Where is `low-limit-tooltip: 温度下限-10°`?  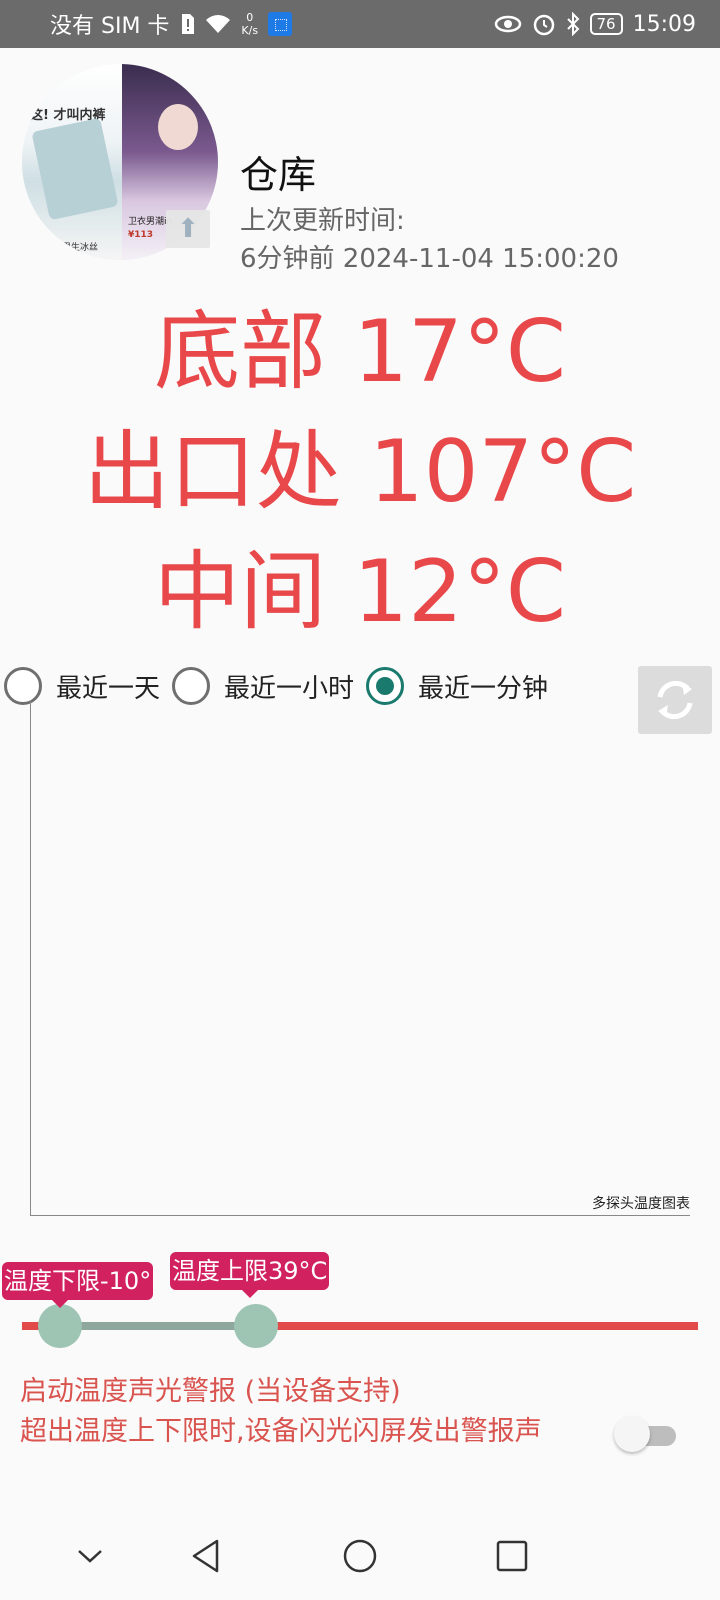 low-limit-tooltip: 温度下限-10° is located at coordinates (78, 1285).